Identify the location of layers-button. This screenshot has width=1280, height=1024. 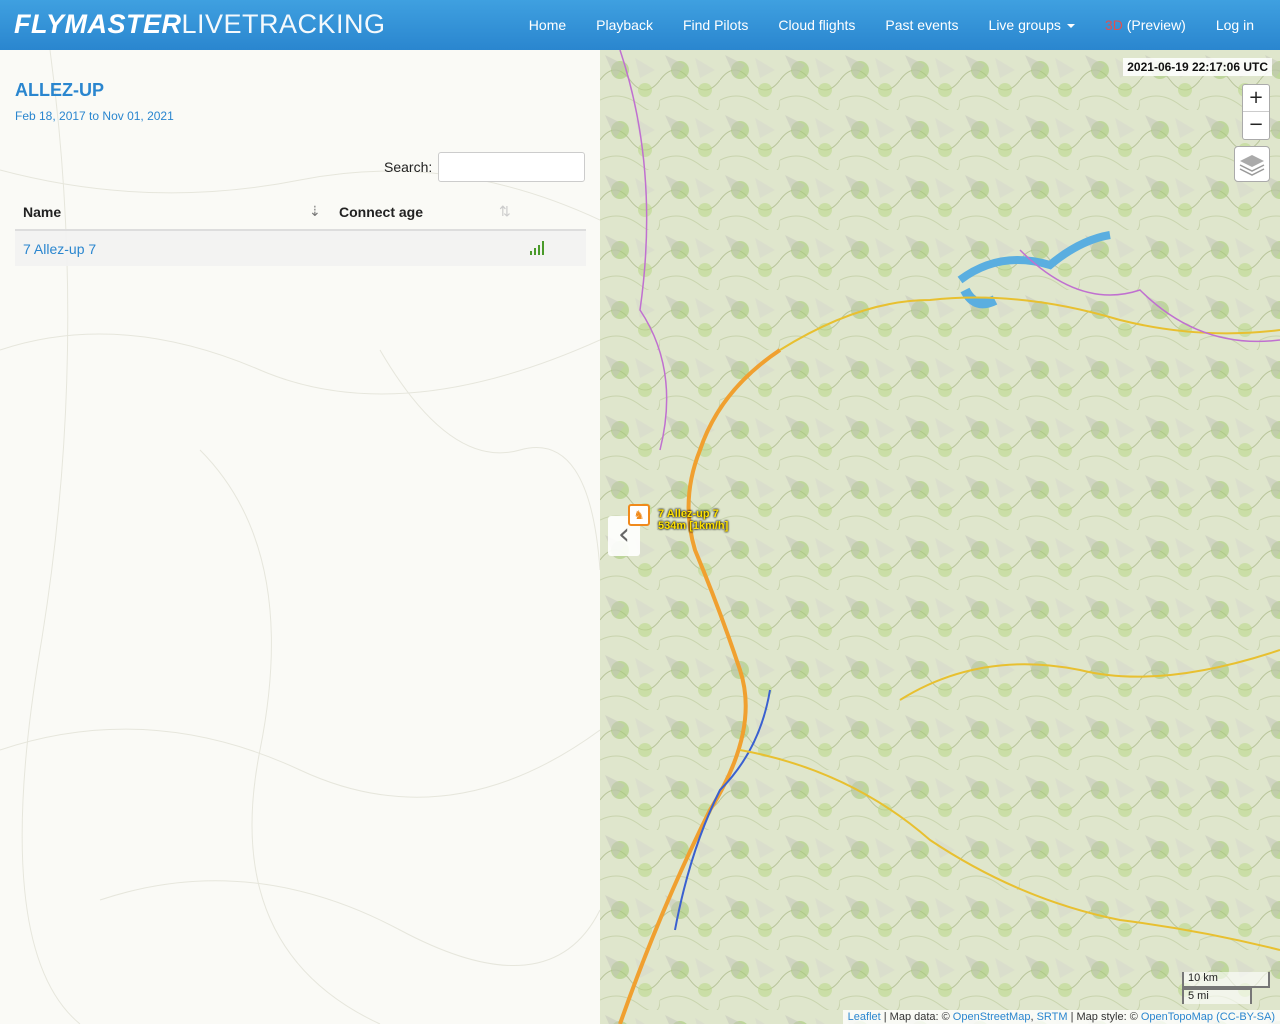
(1252, 164).